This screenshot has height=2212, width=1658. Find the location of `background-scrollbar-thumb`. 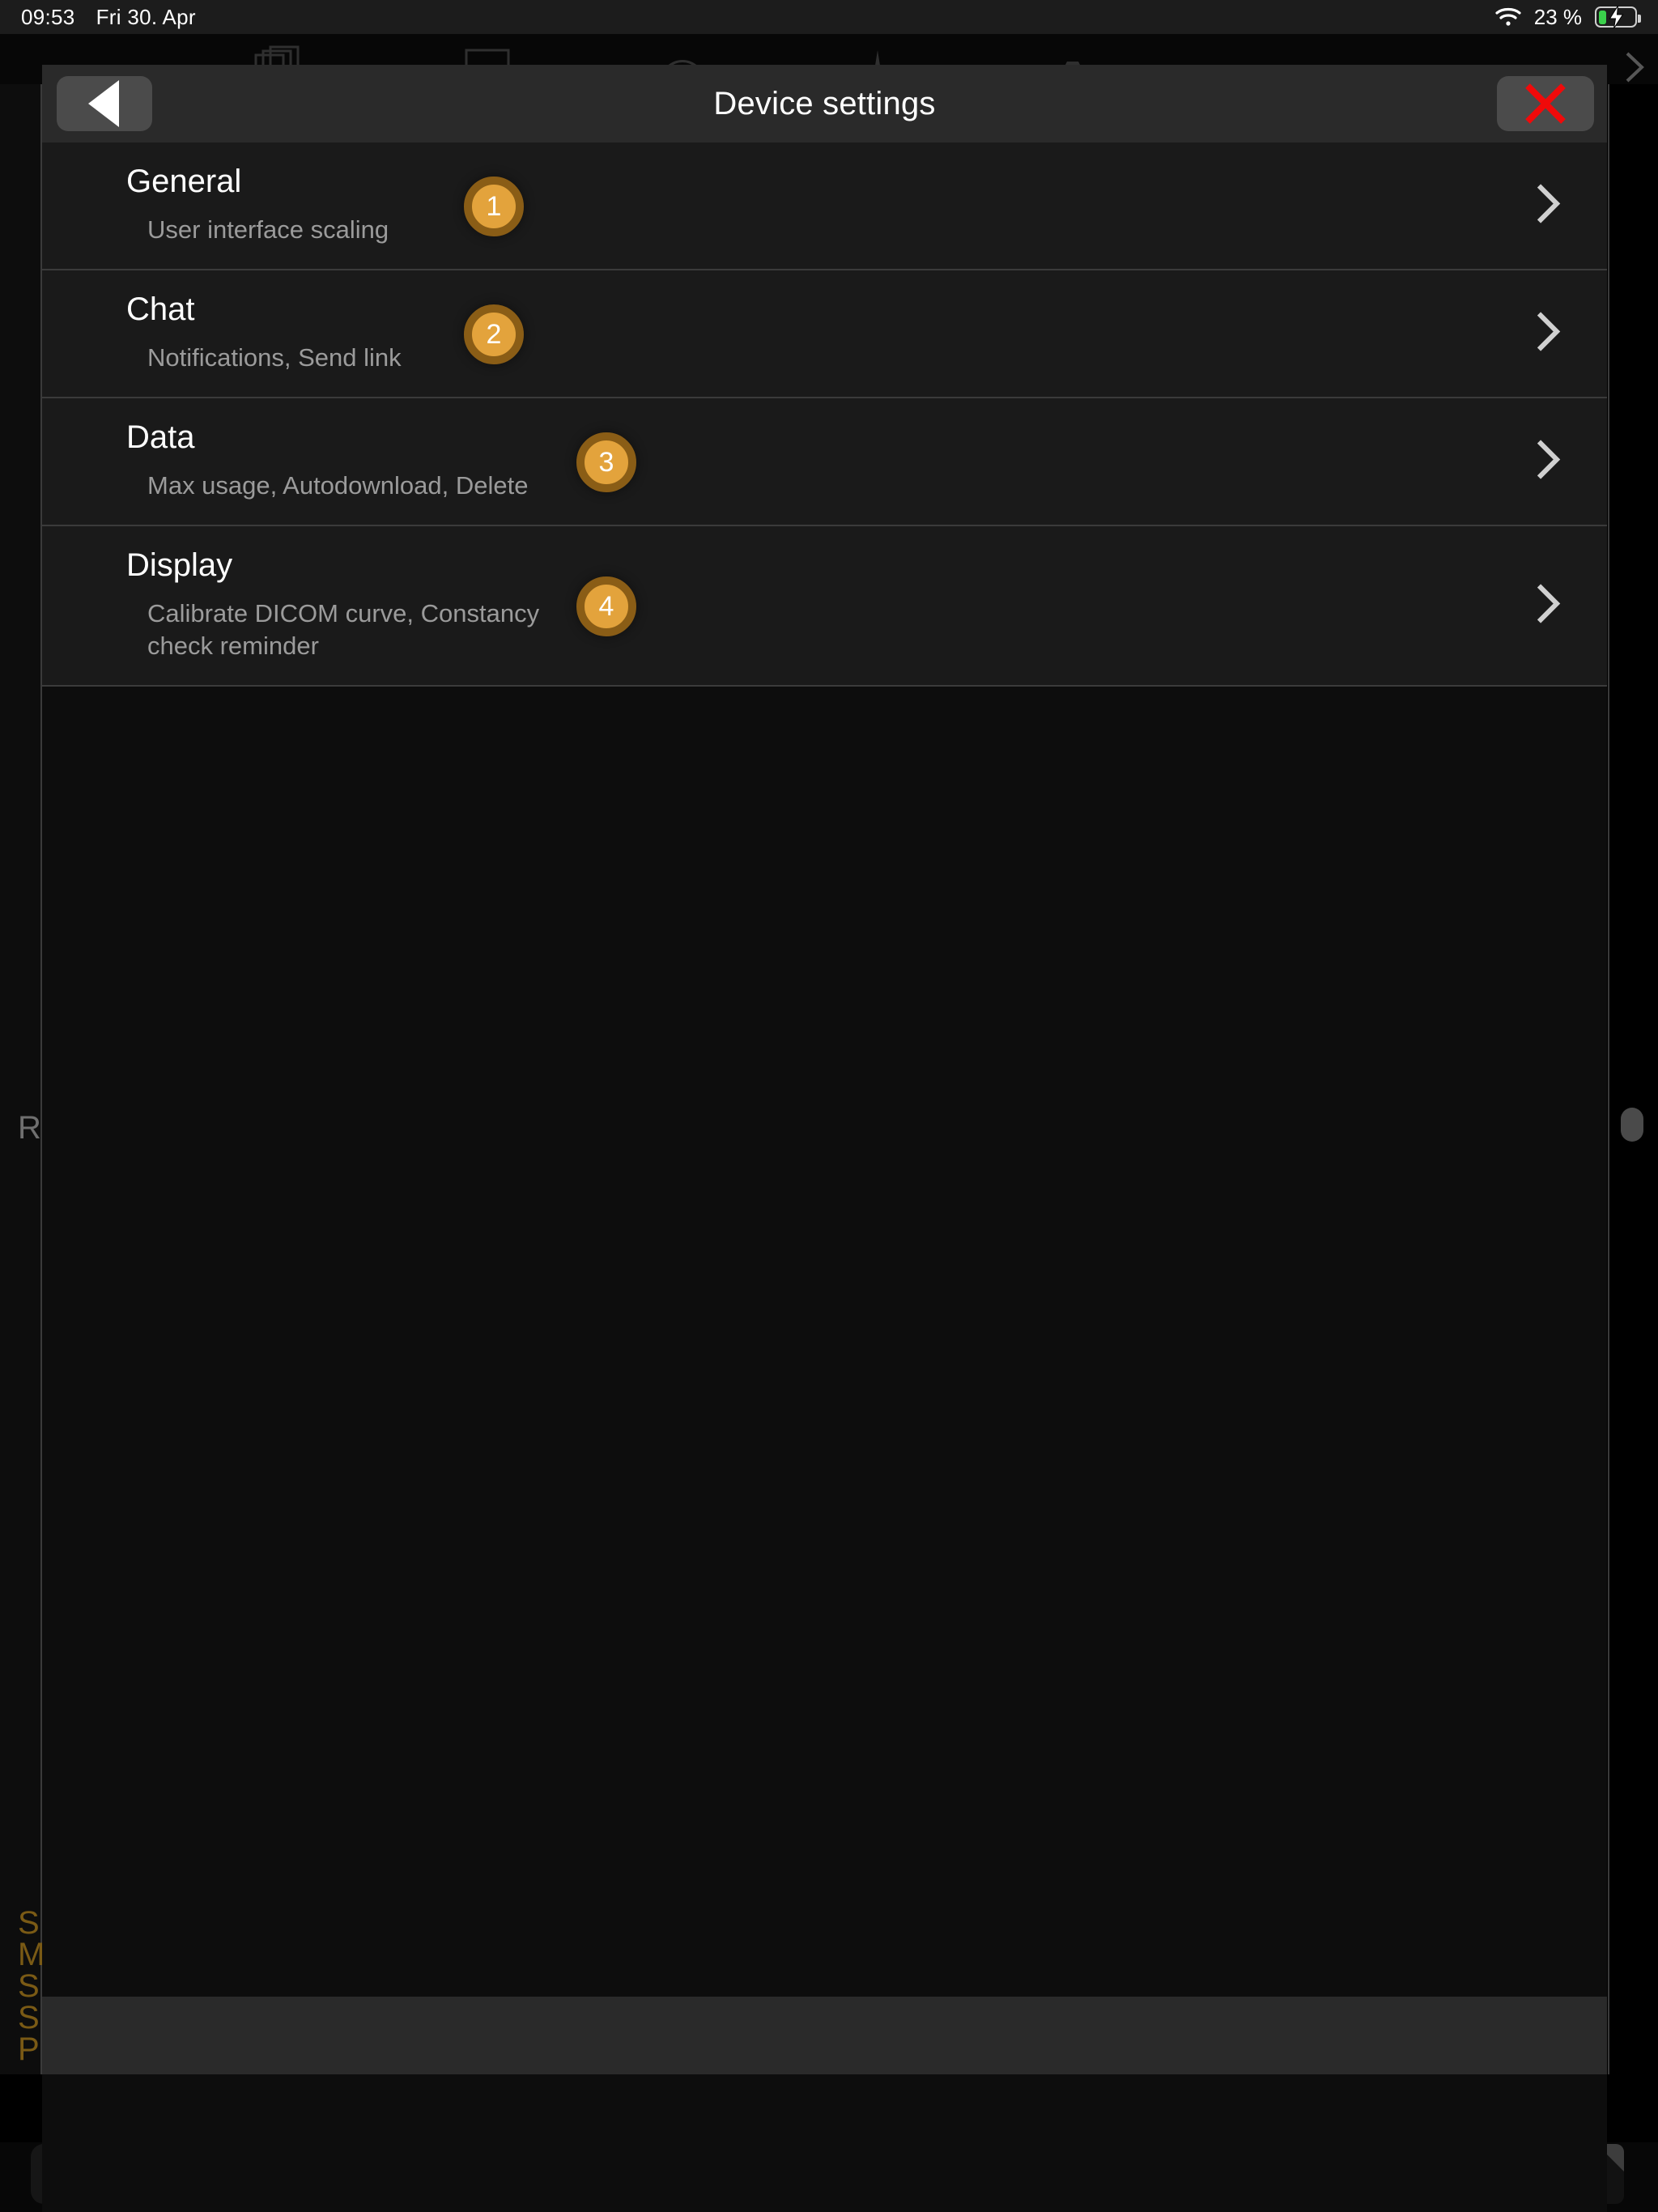

background-scrollbar-thumb is located at coordinates (1632, 1125).